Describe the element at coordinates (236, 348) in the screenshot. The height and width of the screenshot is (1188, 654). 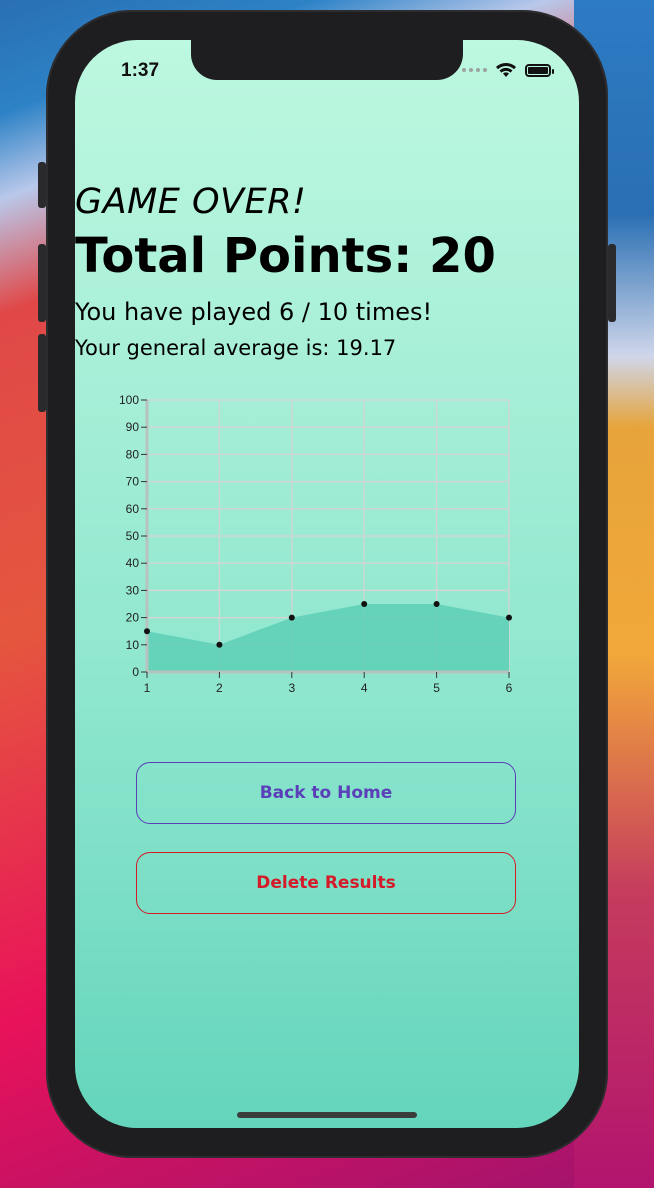
I see `general-average: Your general average is: 19.17` at that location.